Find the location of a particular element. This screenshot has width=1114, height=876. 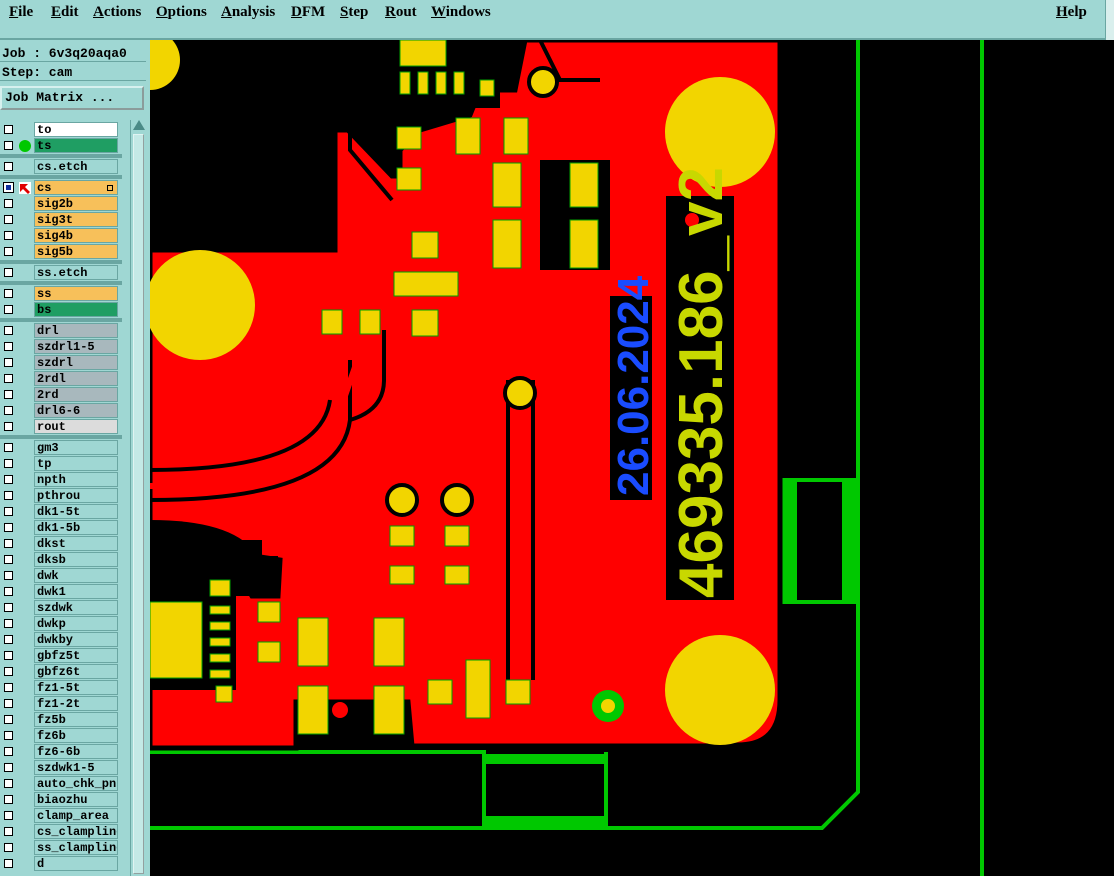

layer-name-label: biaozhu is located at coordinates (76, 799).